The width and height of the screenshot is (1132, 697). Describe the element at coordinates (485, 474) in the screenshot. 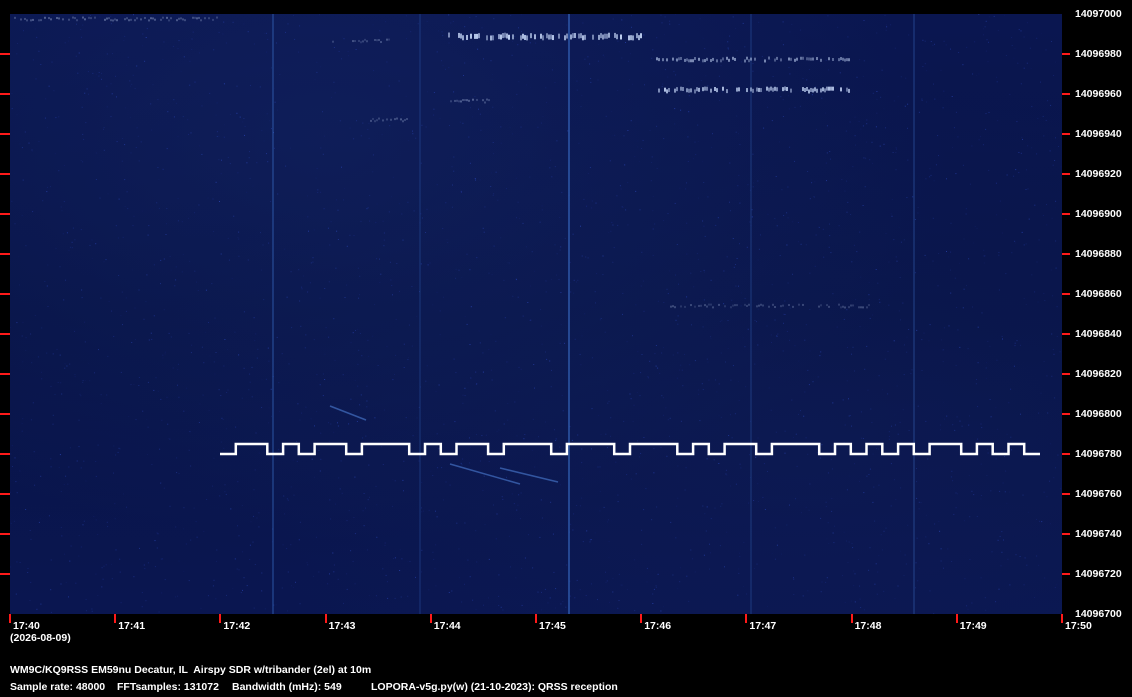

I see `drifting-signal` at that location.